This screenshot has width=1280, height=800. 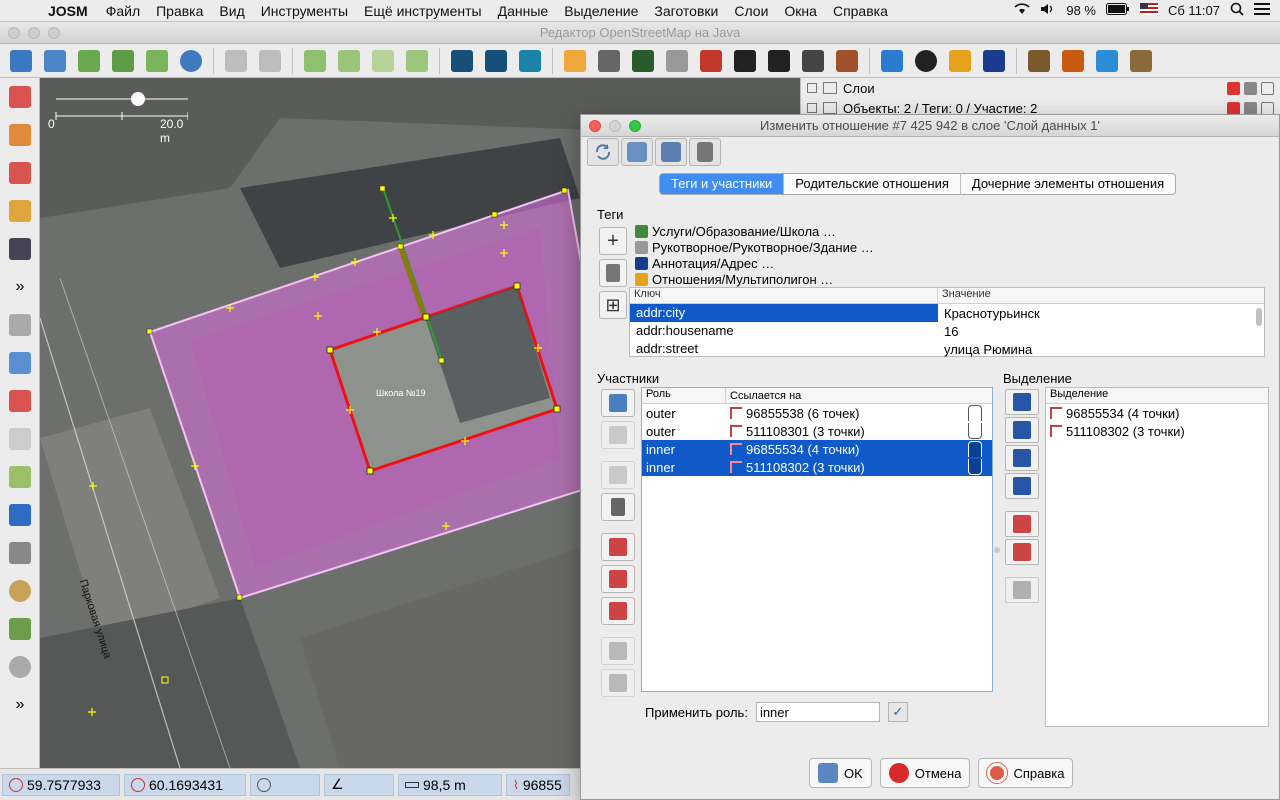 What do you see at coordinates (595, 126) in the screenshot?
I see `dialog-close-icon` at bounding box center [595, 126].